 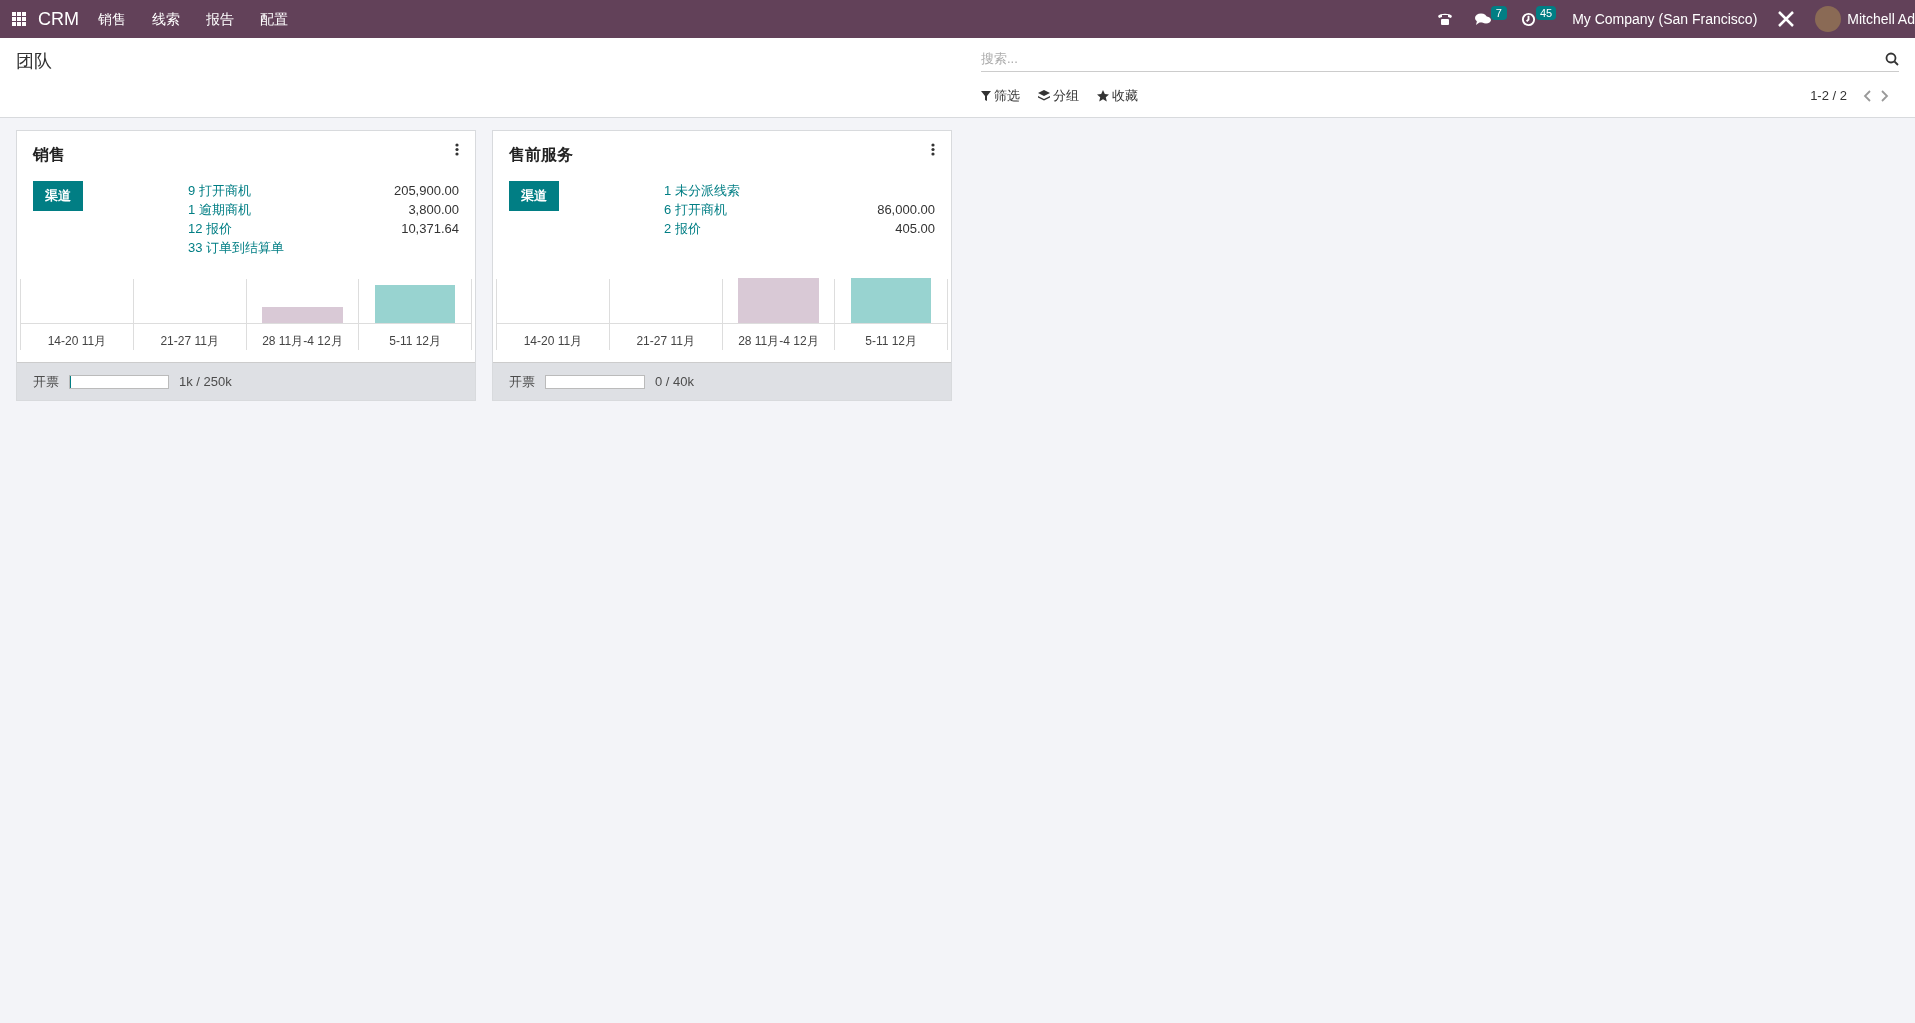 I want to click on user-name: Mitchell Ad, so click(x=1881, y=19).